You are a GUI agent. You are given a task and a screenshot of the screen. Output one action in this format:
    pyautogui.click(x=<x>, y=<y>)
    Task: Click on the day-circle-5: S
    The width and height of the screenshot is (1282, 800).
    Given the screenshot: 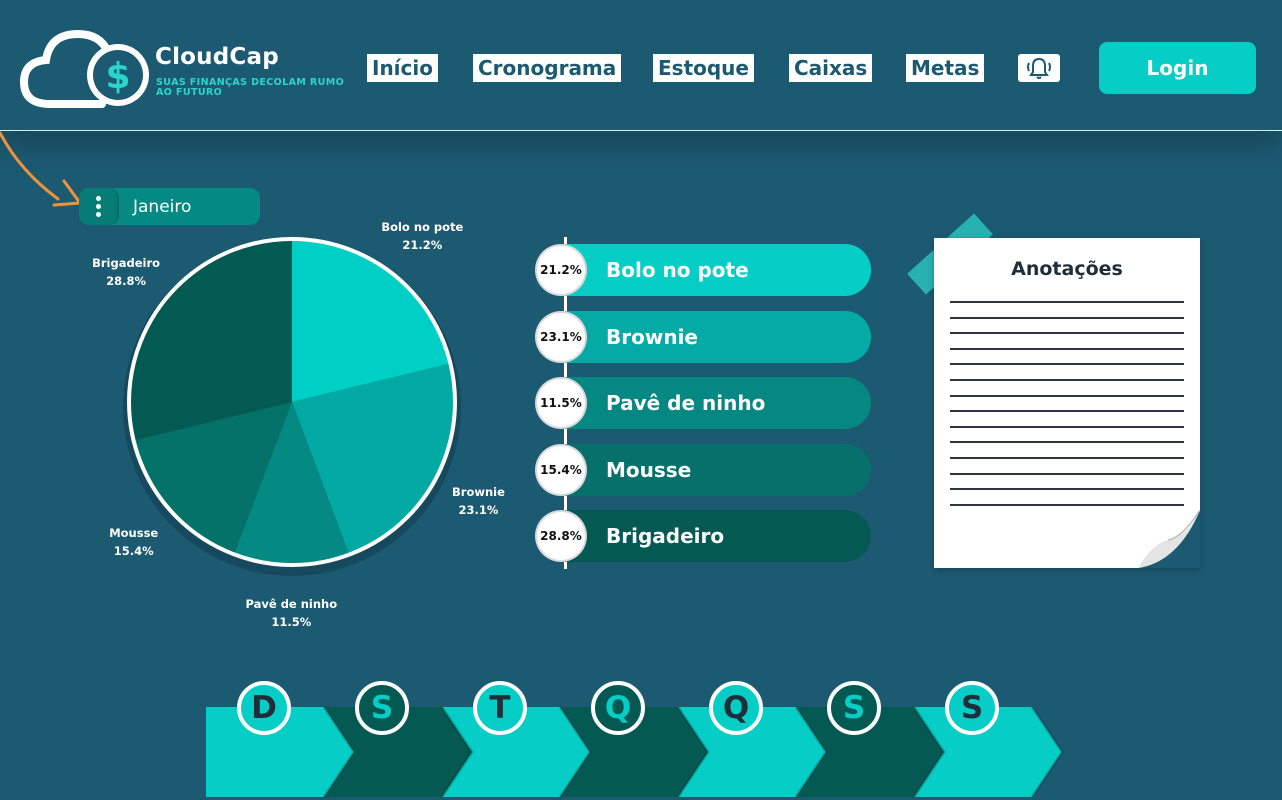 What is the action you would take?
    pyautogui.click(x=854, y=708)
    